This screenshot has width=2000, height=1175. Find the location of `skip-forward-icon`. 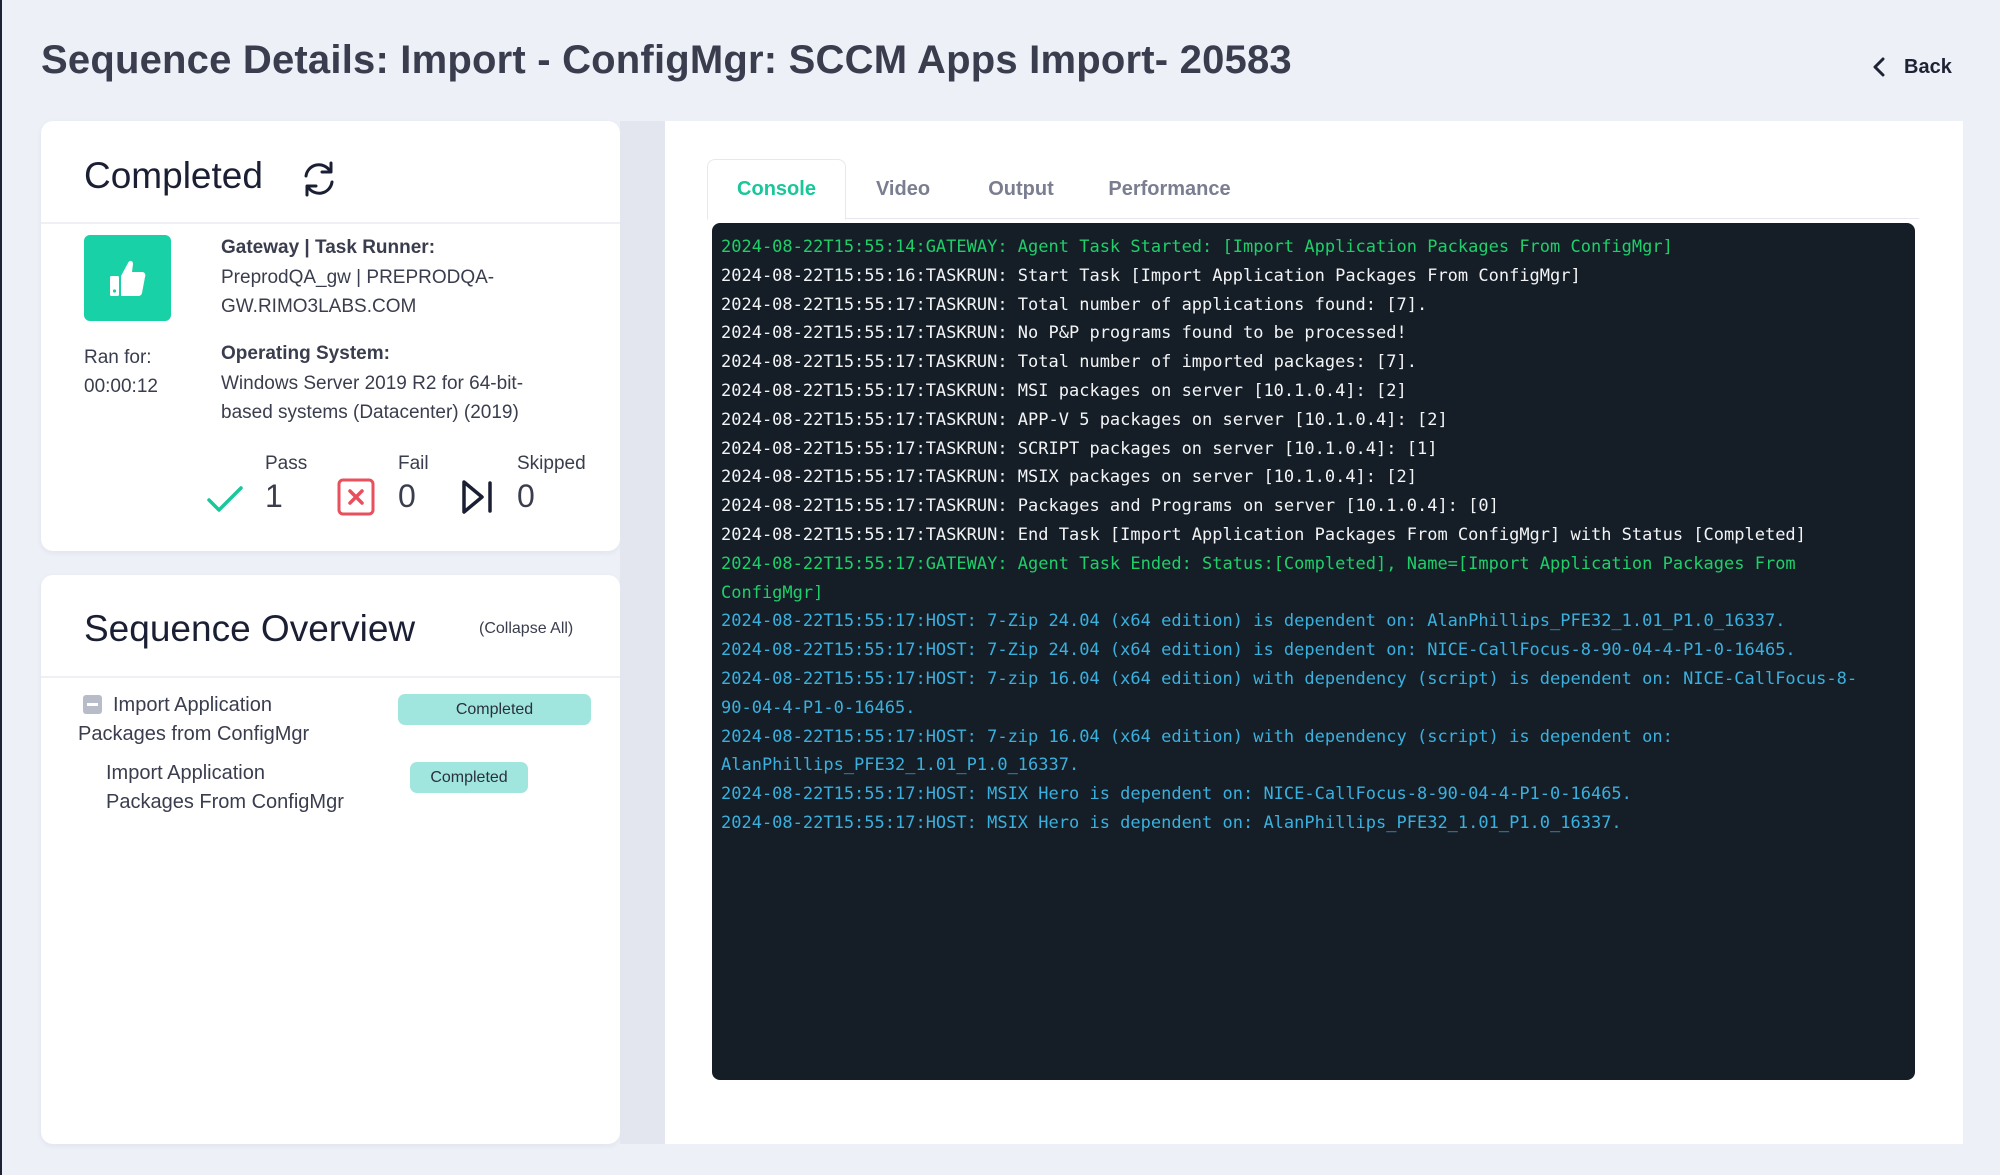

skip-forward-icon is located at coordinates (477, 497).